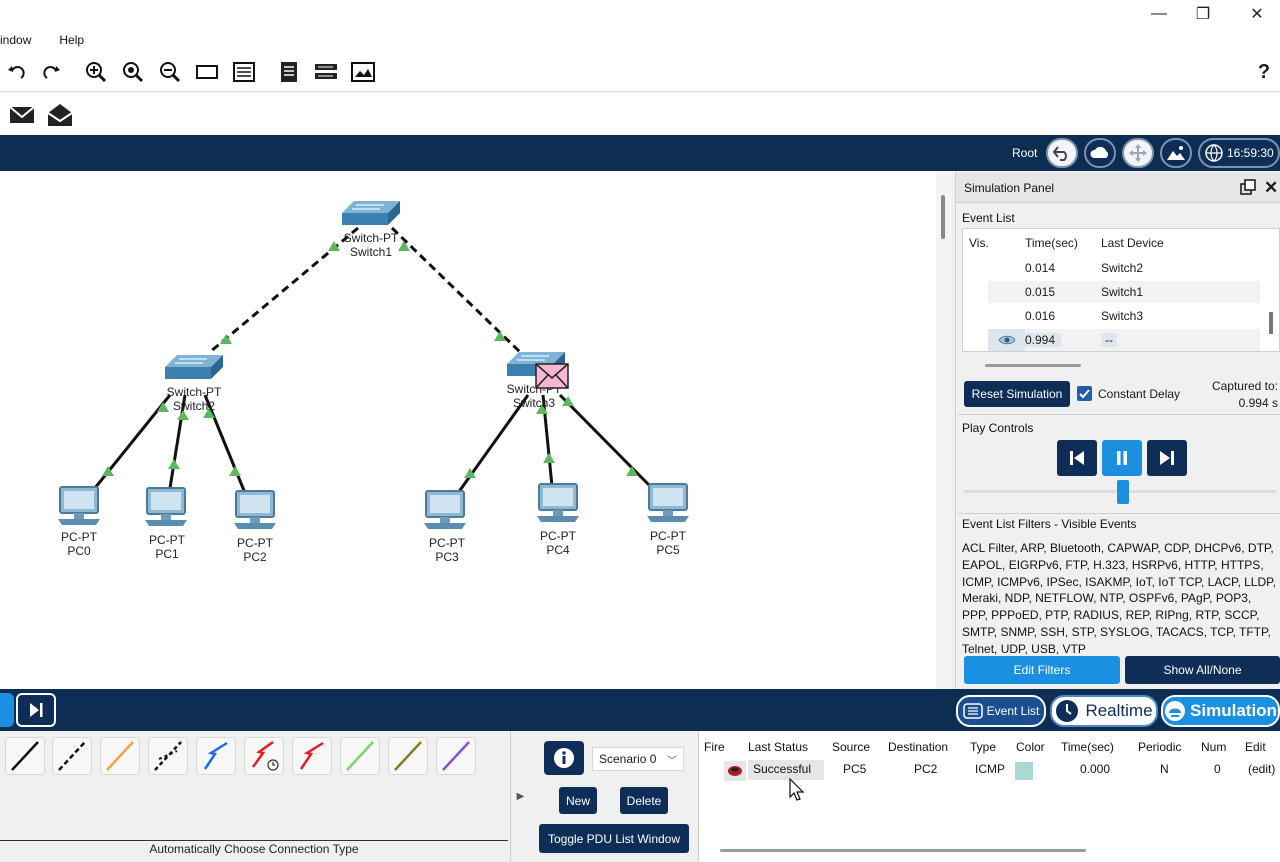 The height and width of the screenshot is (862, 1280). Describe the element at coordinates (133, 72) in the screenshot. I see `zoom-reset-icon` at that location.